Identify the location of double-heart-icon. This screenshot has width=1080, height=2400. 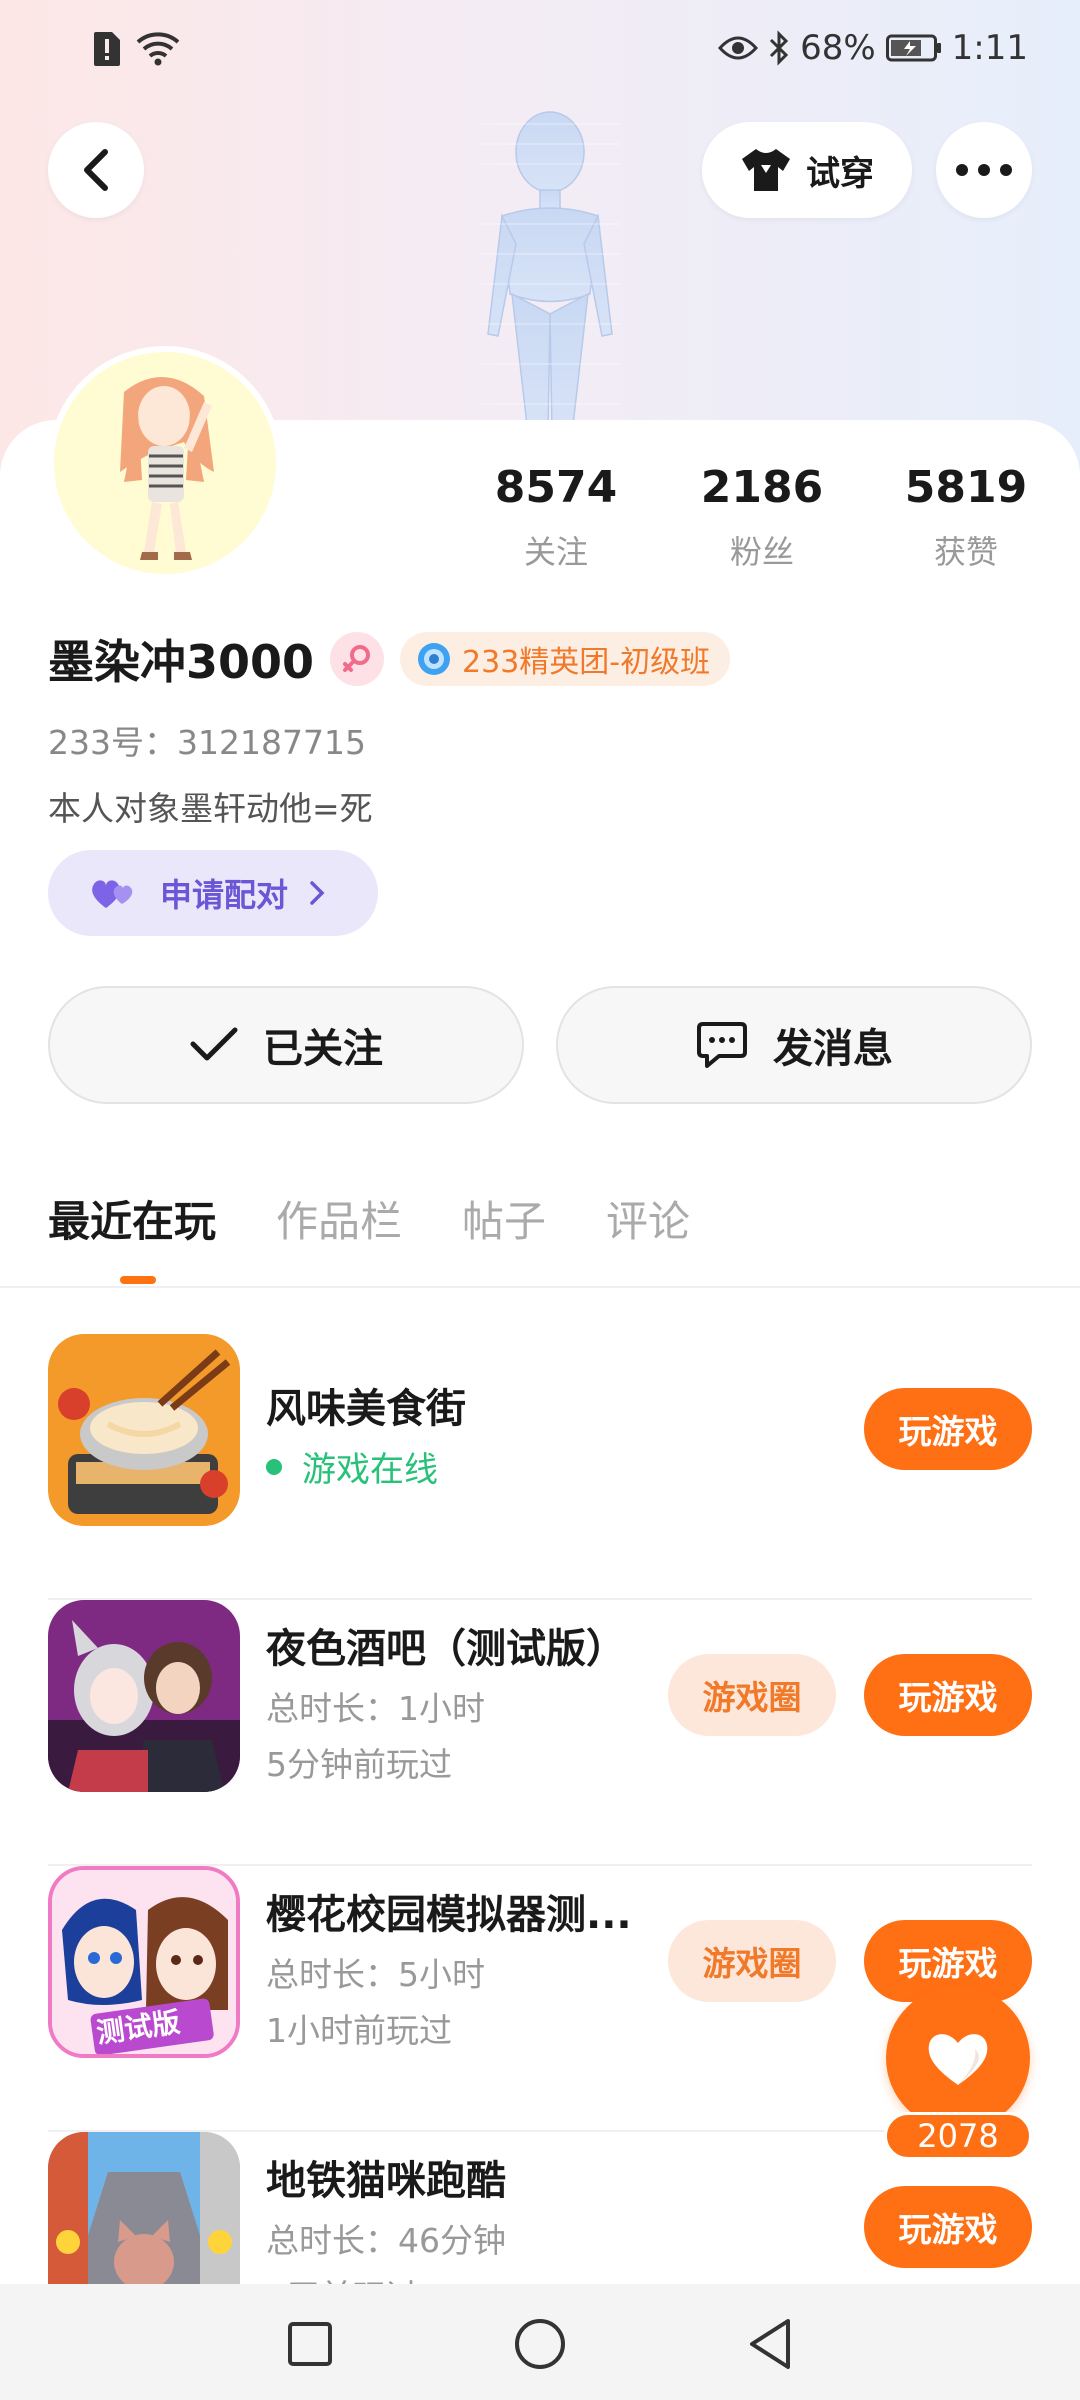
(112, 894).